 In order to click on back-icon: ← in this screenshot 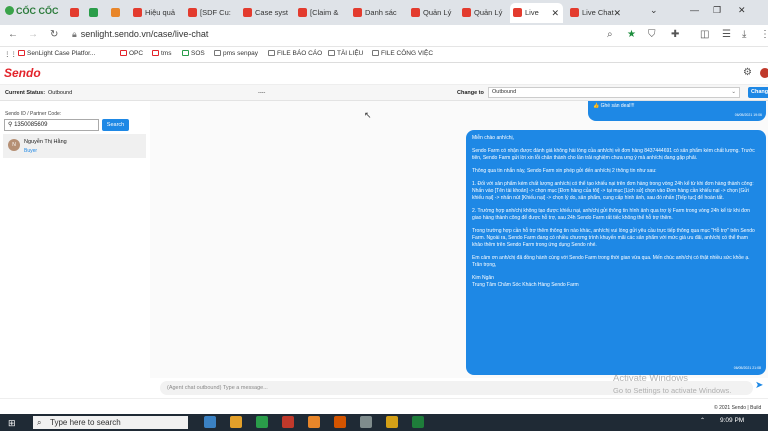, I will do `click(13, 34)`.